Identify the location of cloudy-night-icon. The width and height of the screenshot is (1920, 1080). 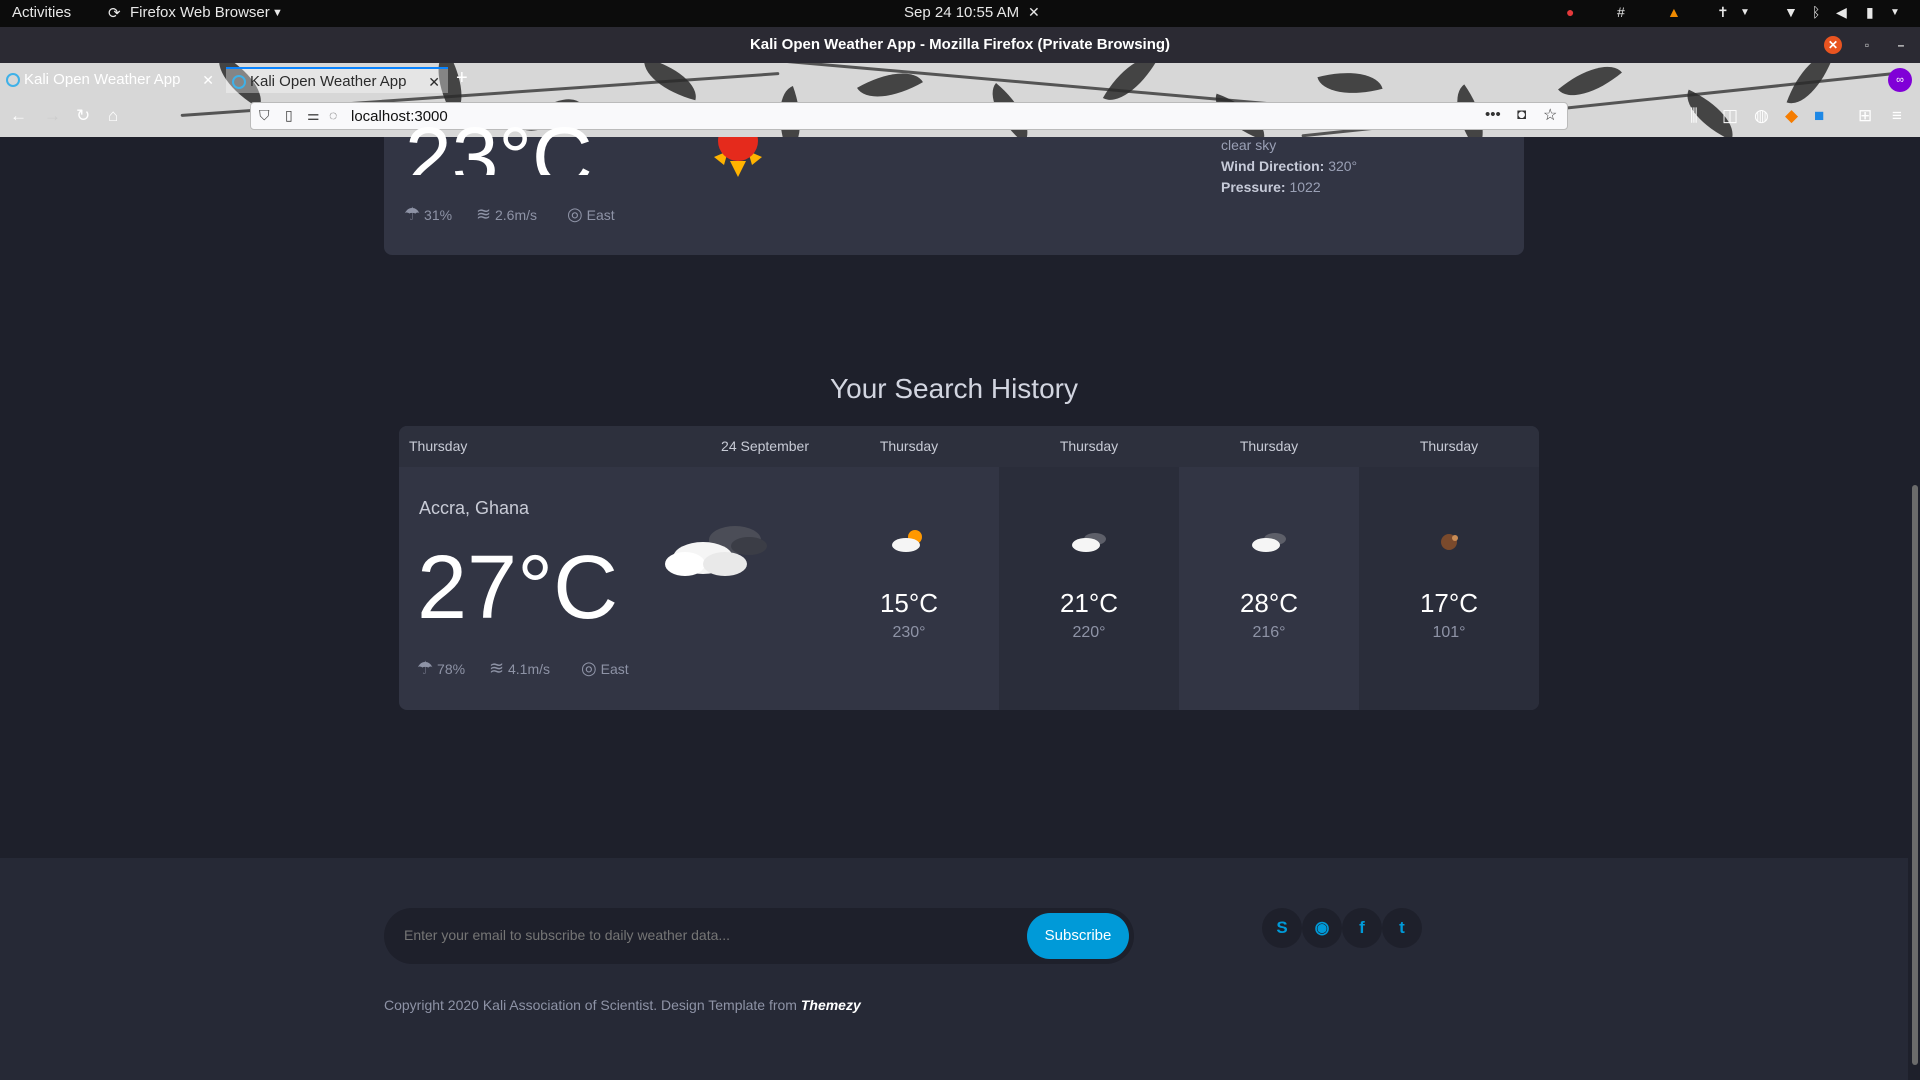
(715, 549).